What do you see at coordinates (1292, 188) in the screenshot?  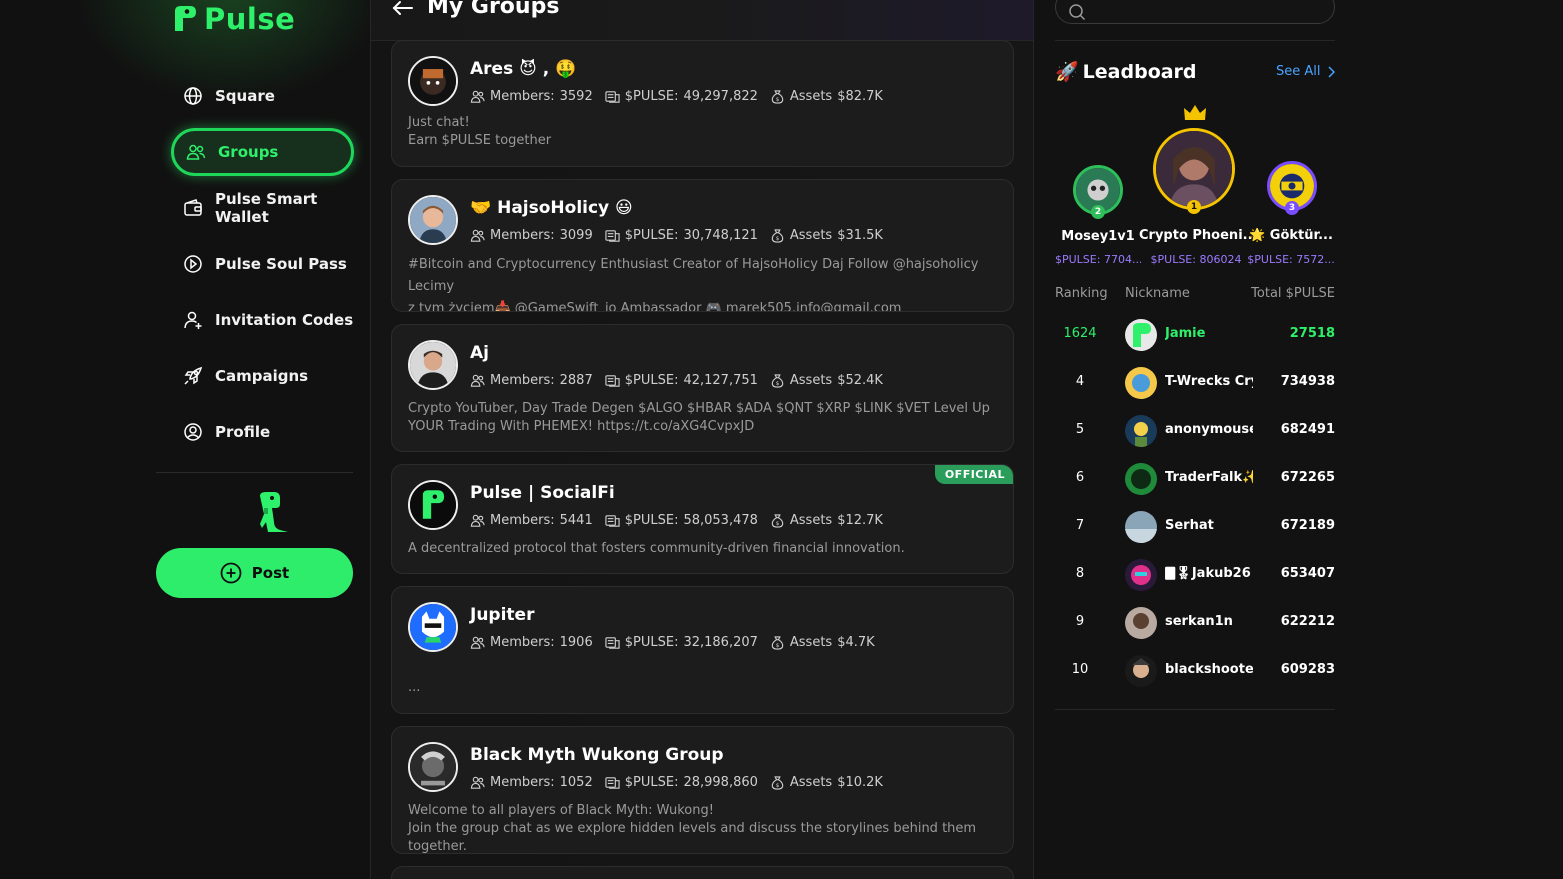 I see `podium-third: 3` at bounding box center [1292, 188].